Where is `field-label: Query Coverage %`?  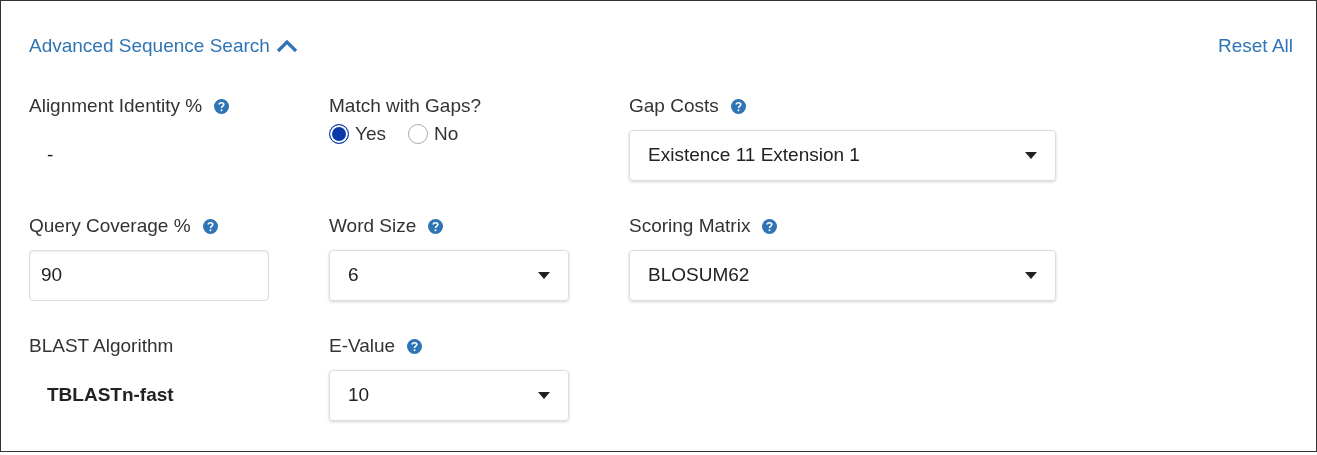
field-label: Query Coverage % is located at coordinates (110, 226).